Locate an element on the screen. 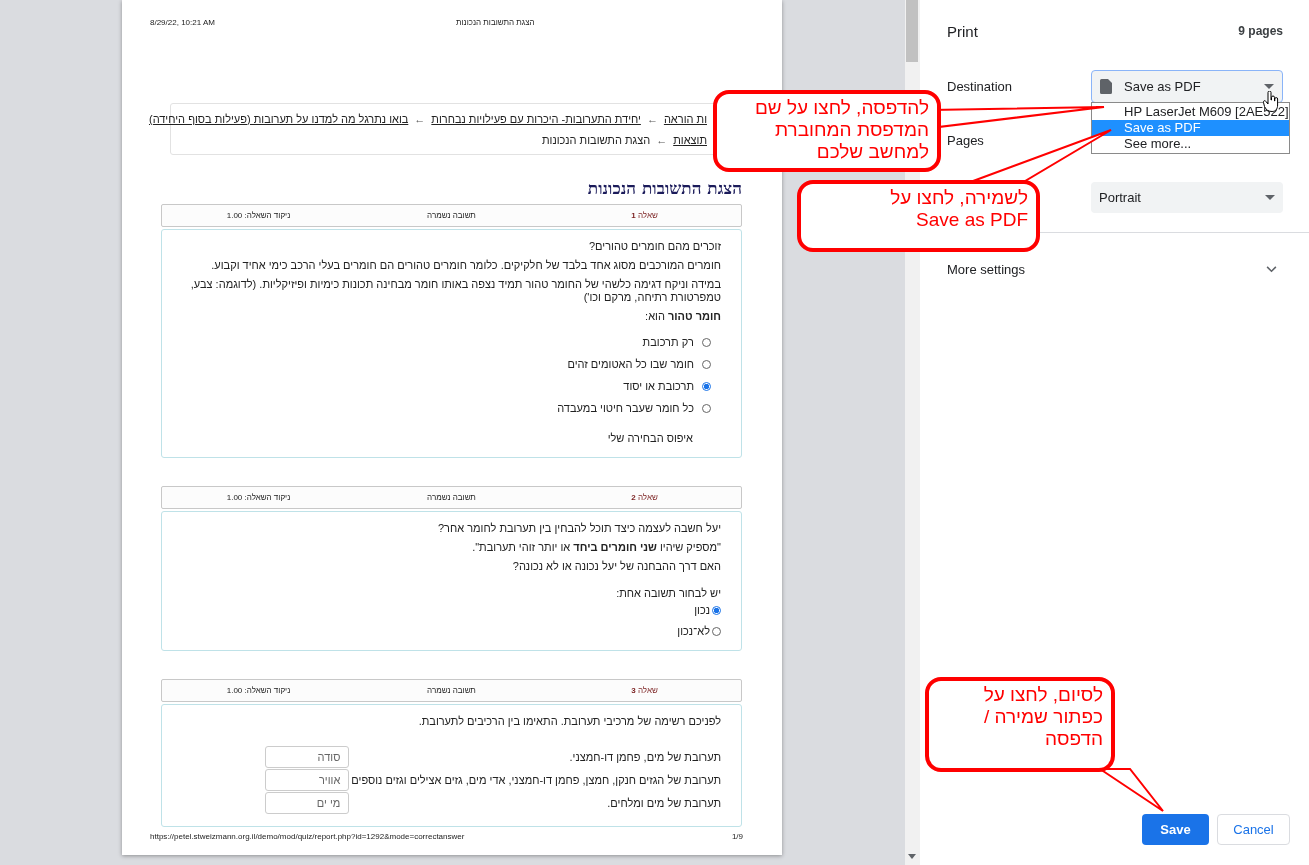 The image size is (1309, 865). match-text: תערובת של מים ומלחים. is located at coordinates (663, 803).